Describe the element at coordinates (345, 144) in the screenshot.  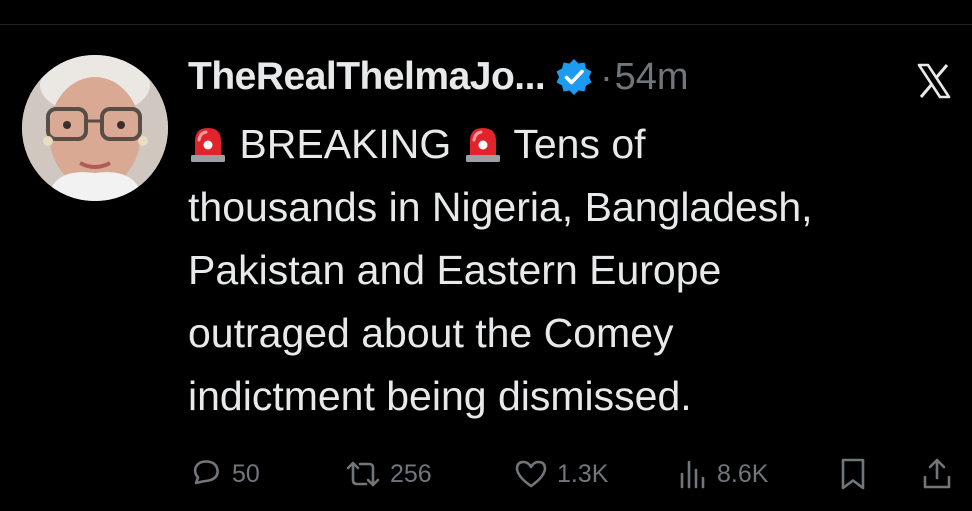
I see `breaking-label: BREAKING` at that location.